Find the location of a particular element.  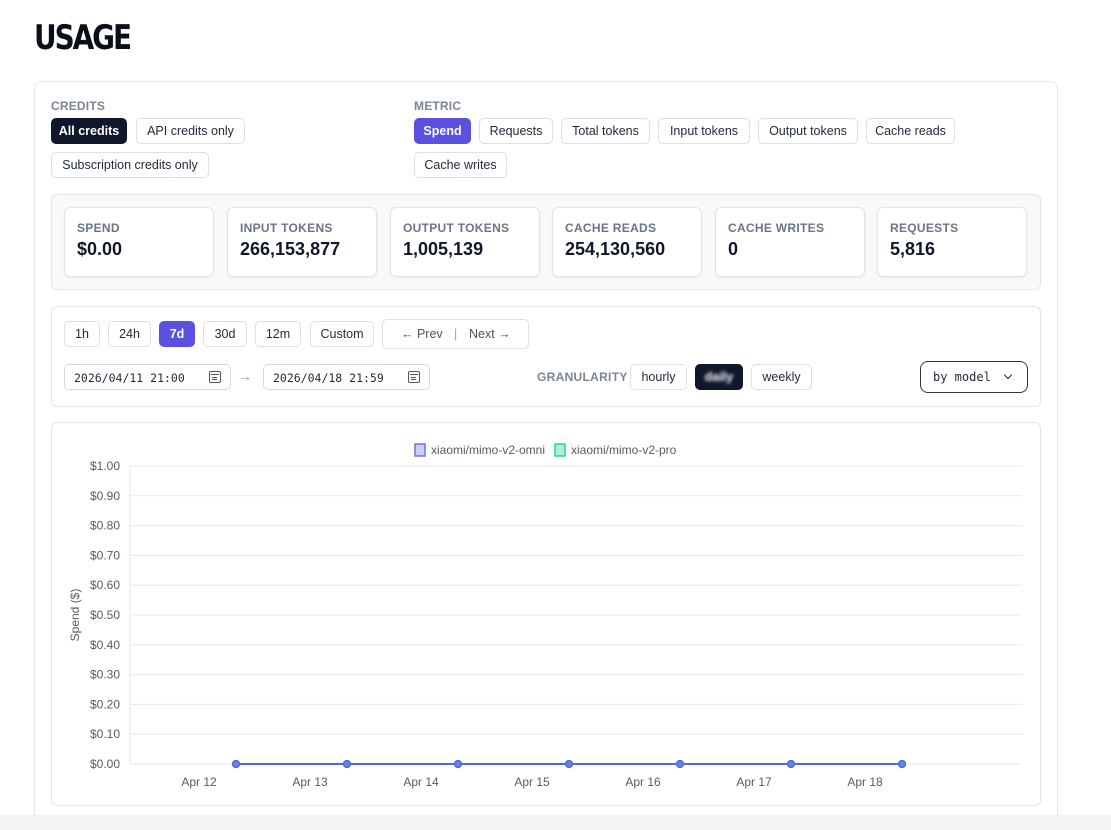

range-option-12m: 12m is located at coordinates (278, 334).